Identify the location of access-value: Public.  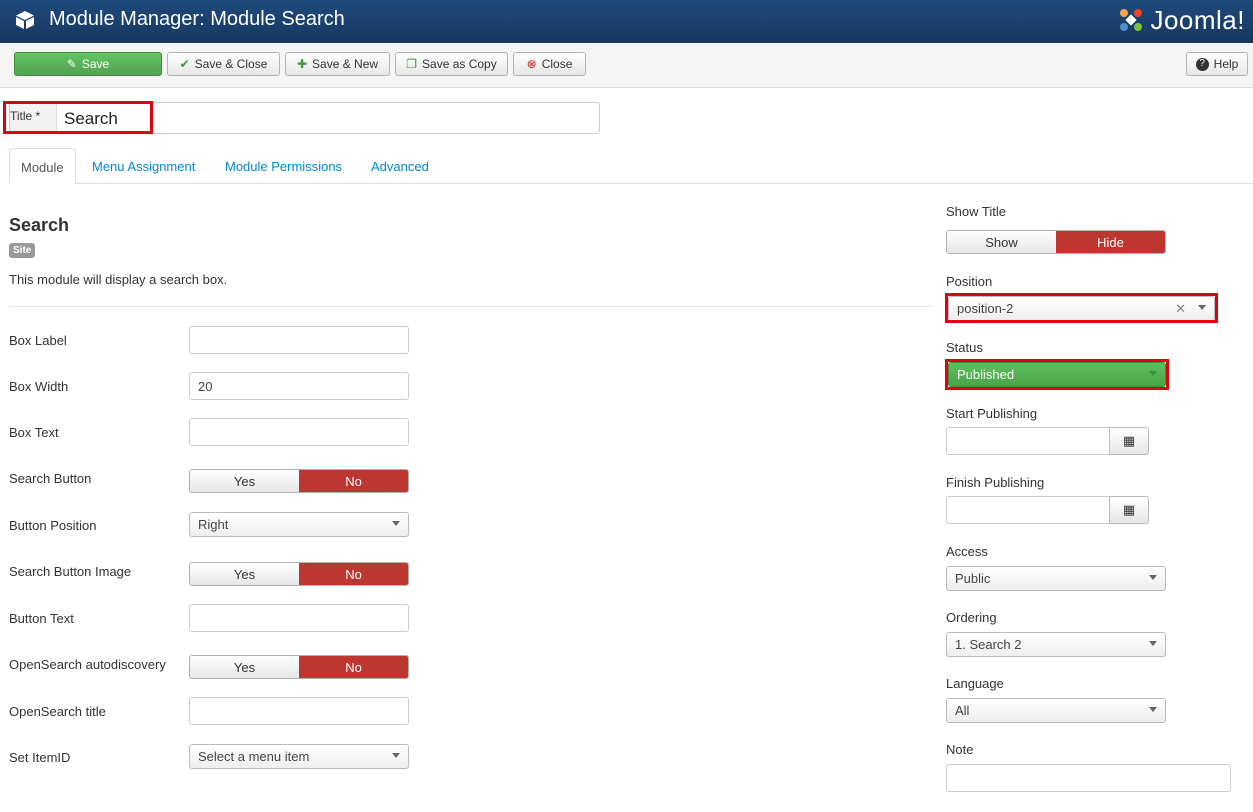
(973, 578).